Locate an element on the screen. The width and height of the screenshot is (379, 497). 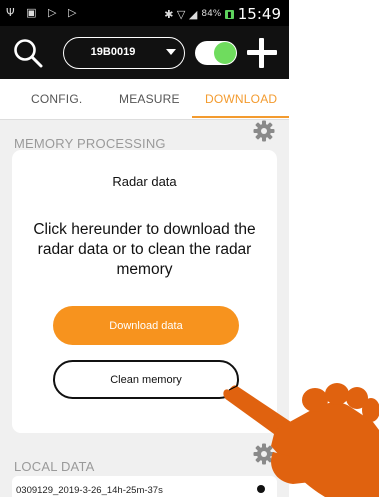
battery-percent: 84% is located at coordinates (211, 14).